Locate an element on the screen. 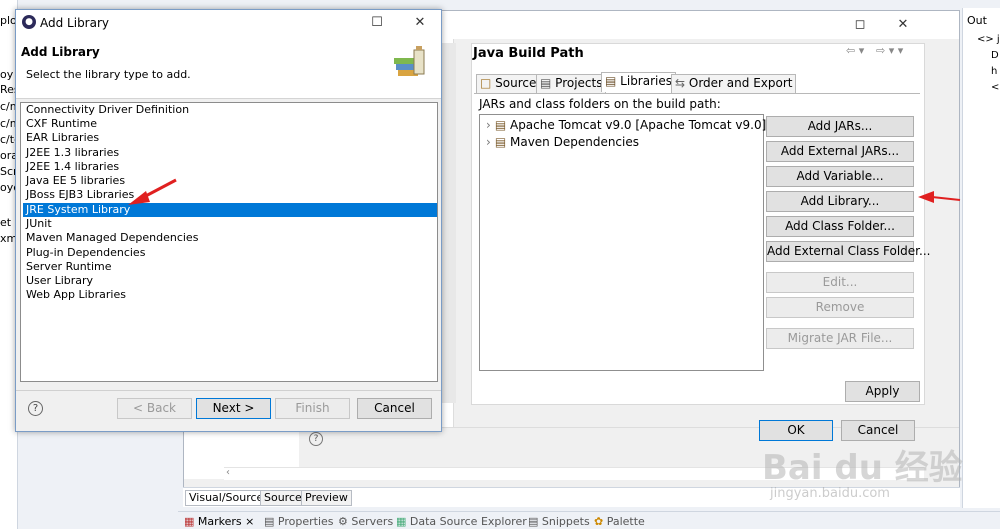 The width and height of the screenshot is (1000, 529). dialog-heading: Add Library is located at coordinates (60, 52).